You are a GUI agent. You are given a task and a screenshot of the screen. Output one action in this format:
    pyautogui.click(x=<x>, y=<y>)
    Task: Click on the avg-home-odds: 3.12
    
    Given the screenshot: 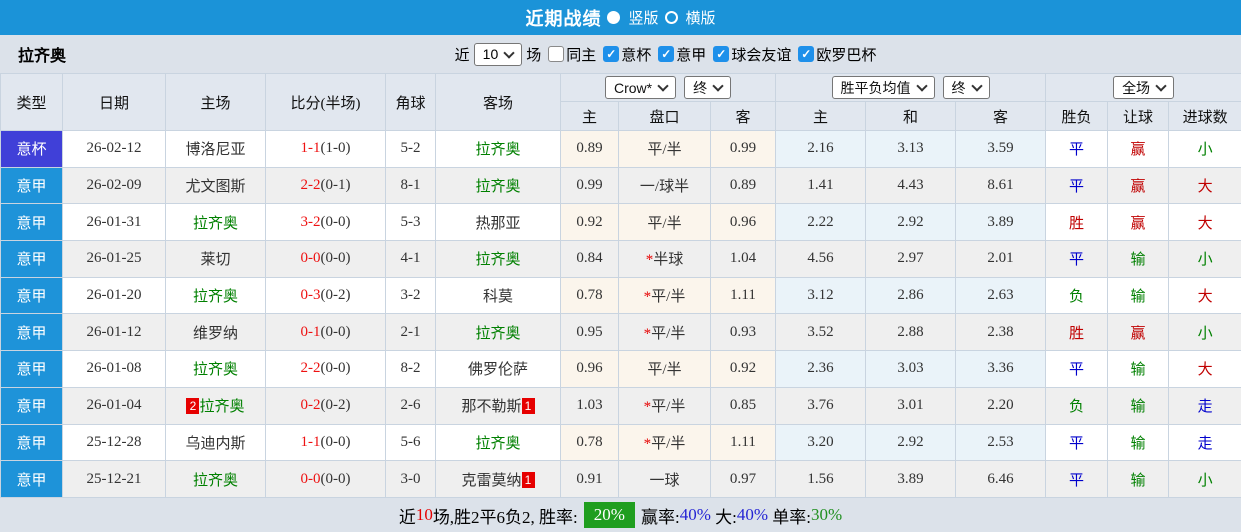 What is the action you would take?
    pyautogui.click(x=821, y=295)
    